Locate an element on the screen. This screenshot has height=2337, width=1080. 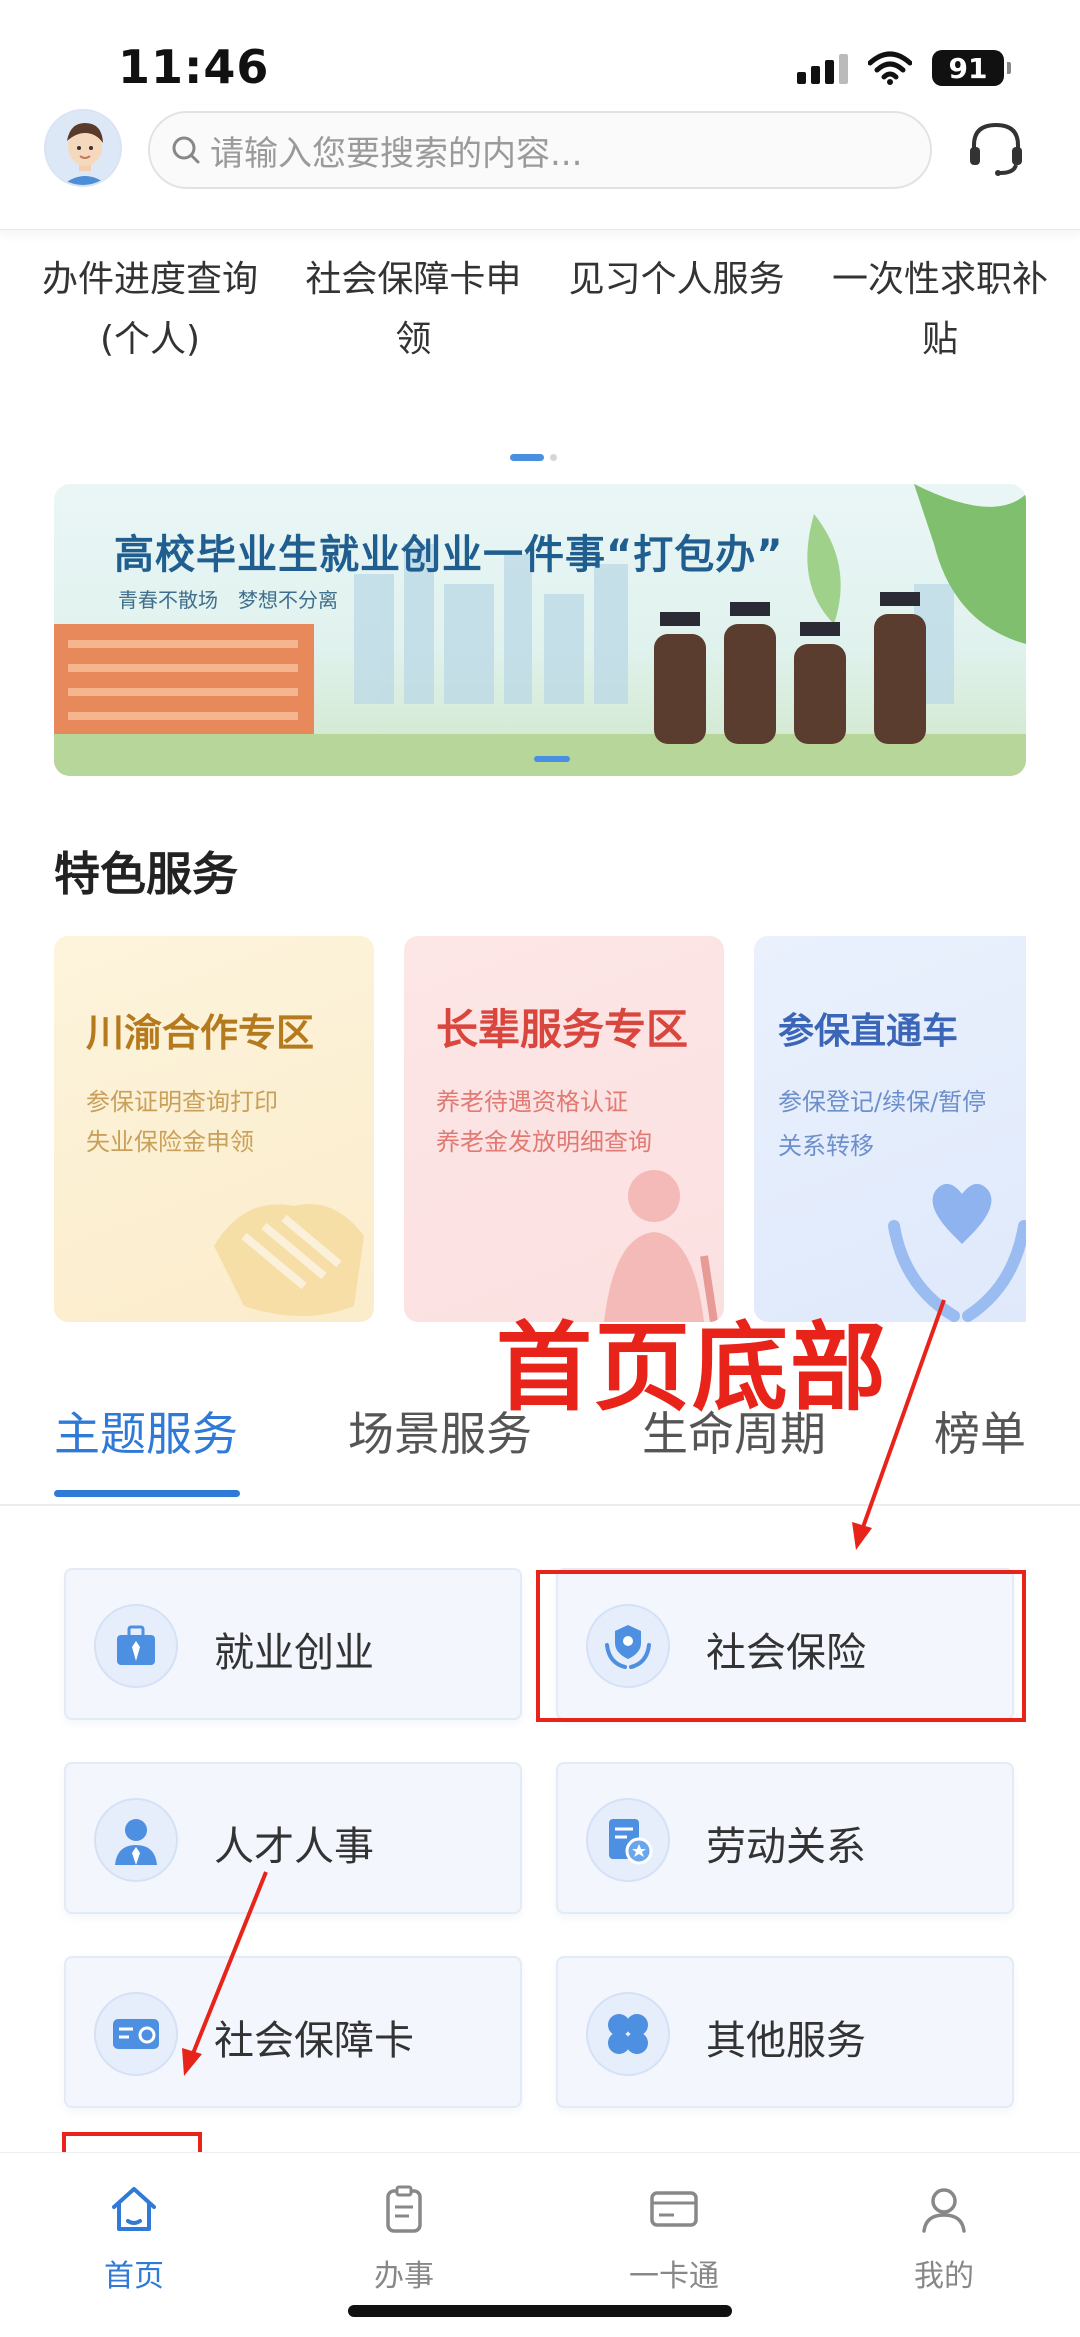
service-employment: 就业创业 is located at coordinates (293, 1644).